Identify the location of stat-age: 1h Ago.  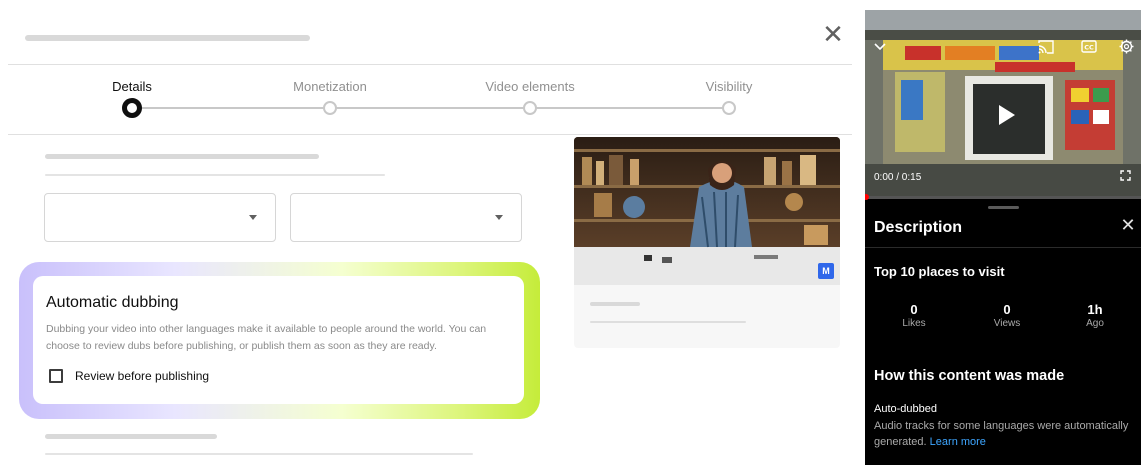
(1095, 316).